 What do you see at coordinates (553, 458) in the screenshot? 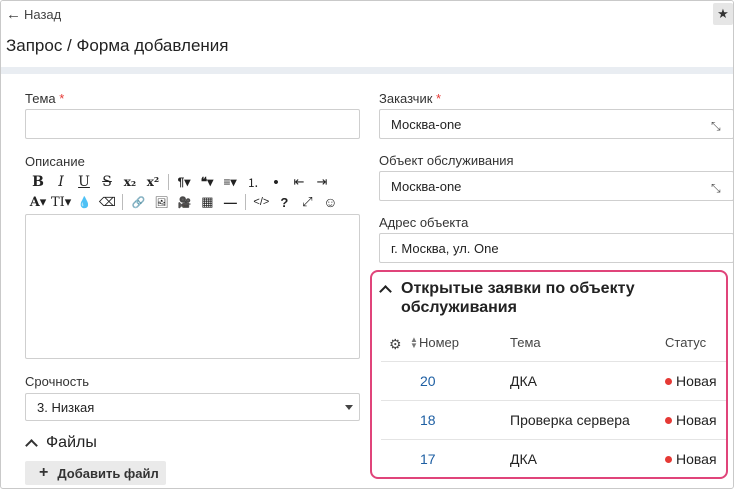
I see `table-row: 17 ДКА Новая` at bounding box center [553, 458].